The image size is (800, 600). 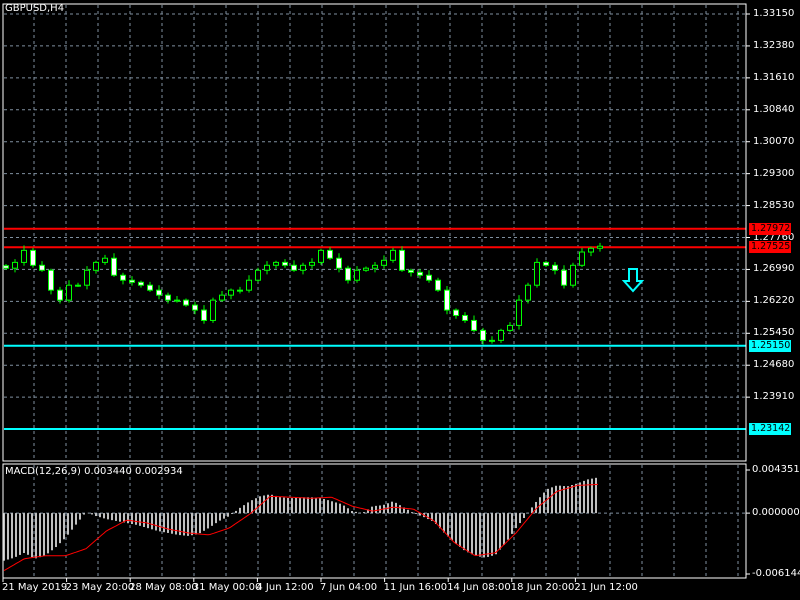 I want to click on time-tick-label: 7 Jun 04:00, so click(x=349, y=587).